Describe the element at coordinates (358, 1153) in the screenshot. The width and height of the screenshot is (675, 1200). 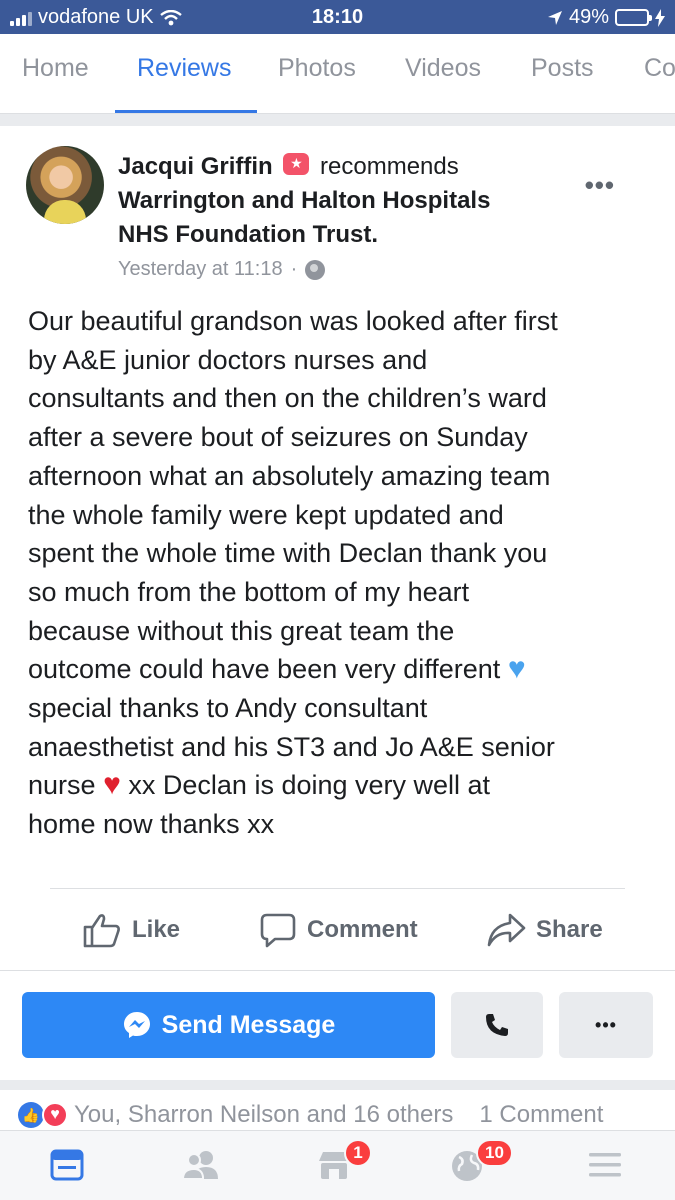
I see `marketplace-badge: 1` at that location.